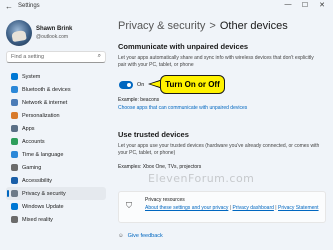  I want to click on sidebar-item-windows-update: Windows Update, so click(56, 206).